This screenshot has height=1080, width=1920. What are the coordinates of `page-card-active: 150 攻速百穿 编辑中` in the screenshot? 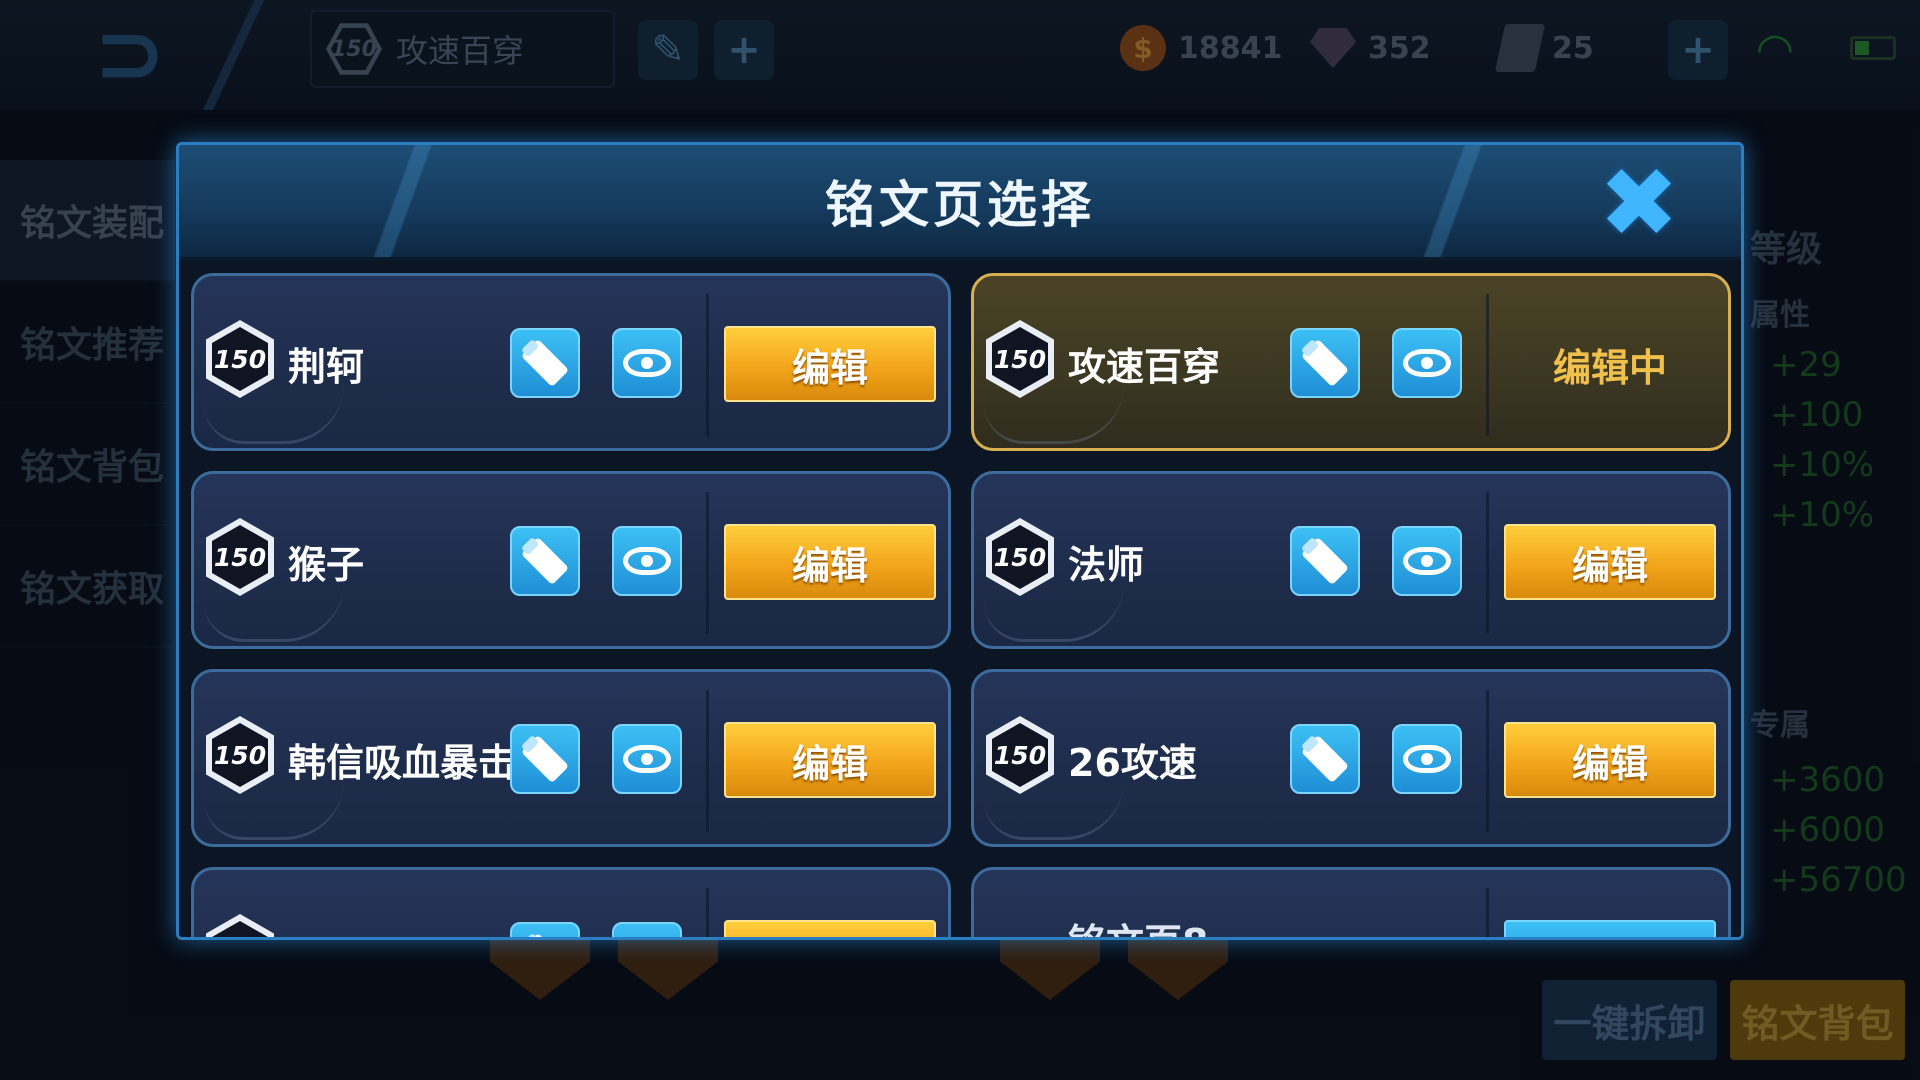 It's located at (1351, 362).